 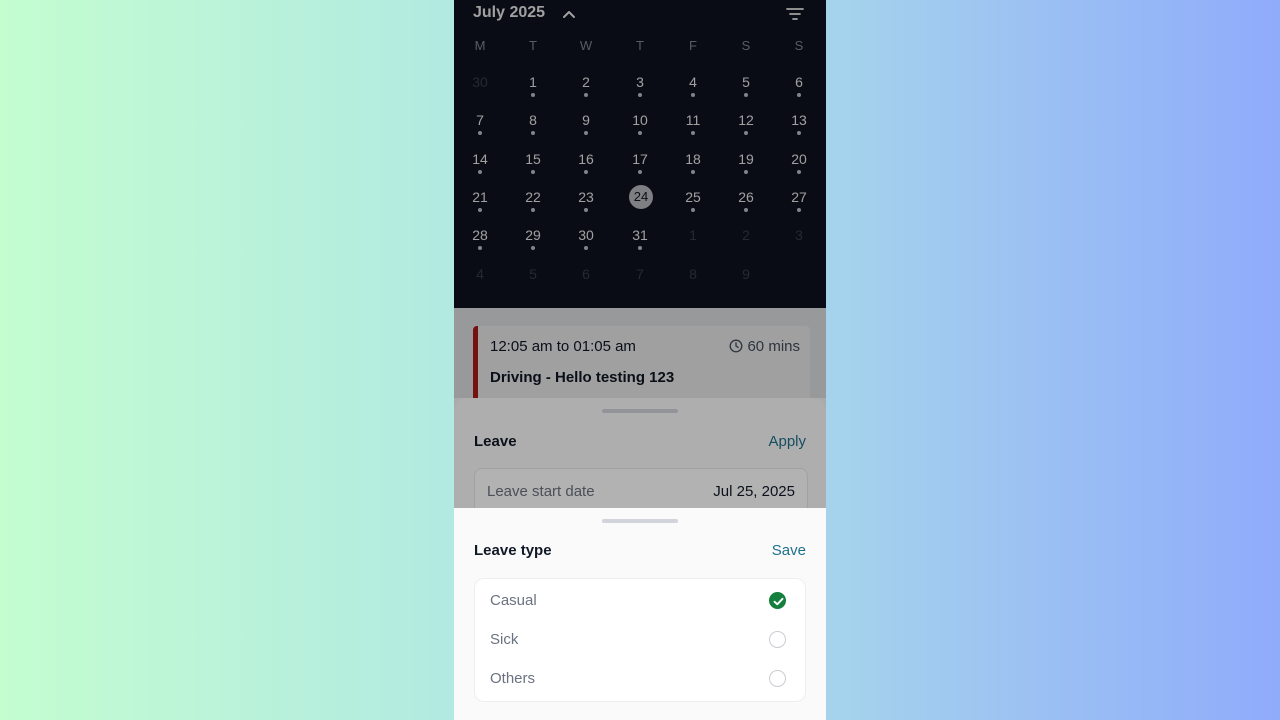 What do you see at coordinates (787, 441) in the screenshot?
I see `apply-button: Apply` at bounding box center [787, 441].